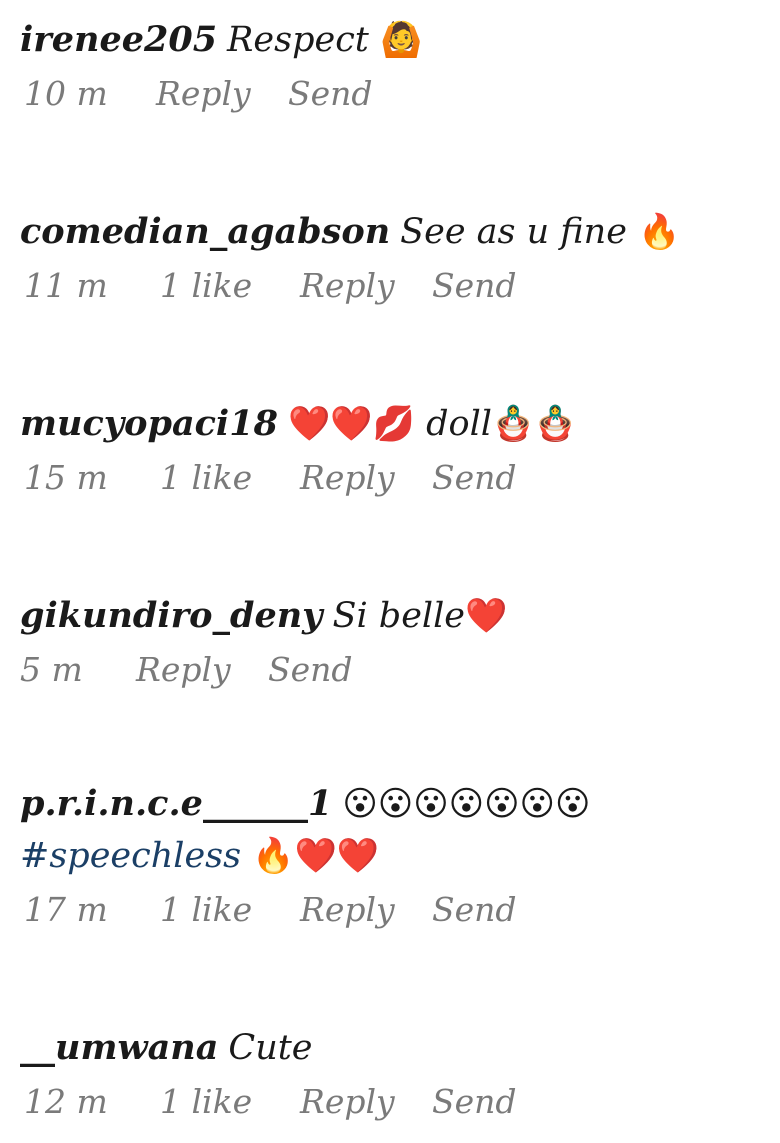 Image resolution: width=780 pixels, height=1143 pixels. What do you see at coordinates (390, 94) in the screenshot?
I see `comment-meta: 10 m Reply Send` at bounding box center [390, 94].